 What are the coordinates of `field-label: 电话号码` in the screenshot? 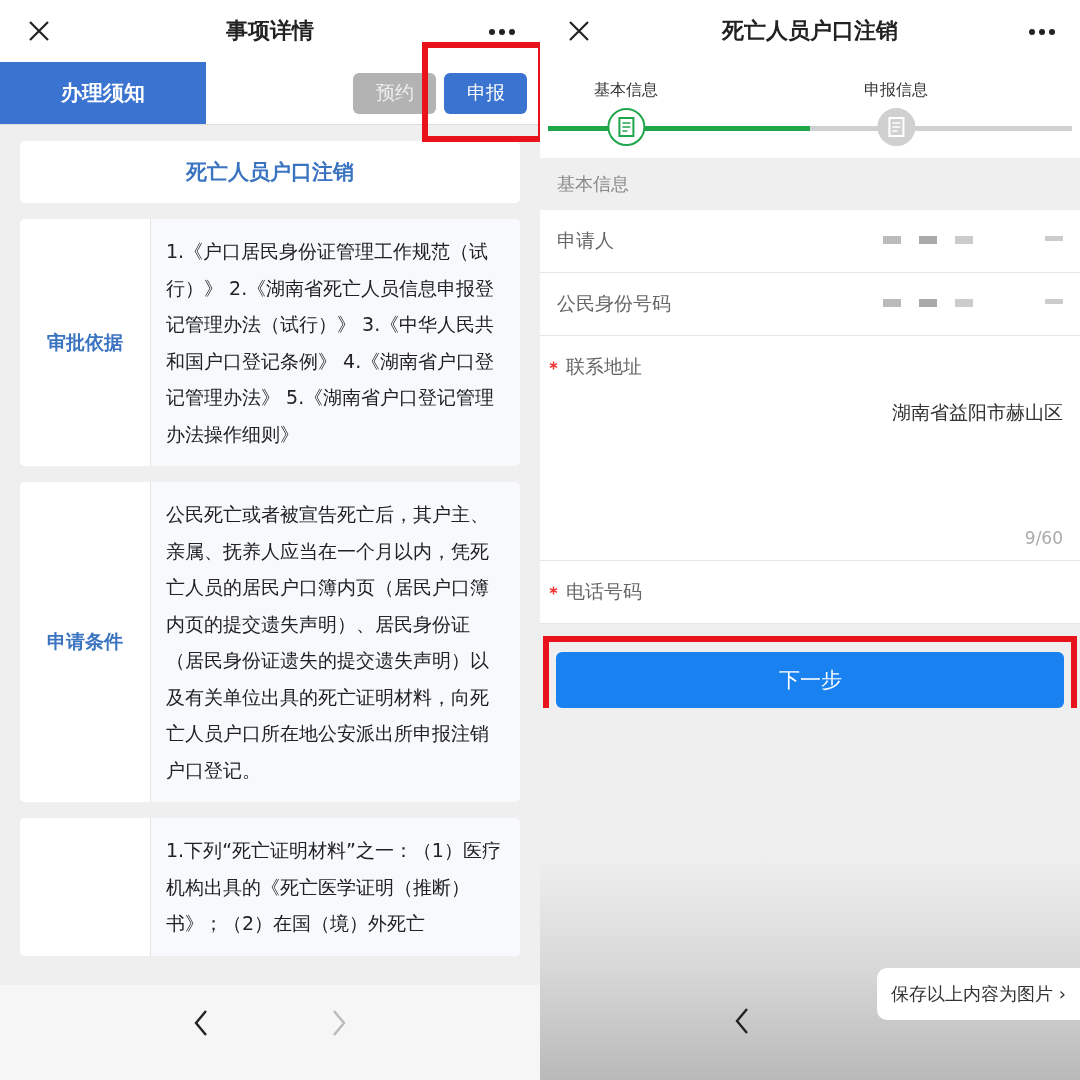 It's located at (604, 591).